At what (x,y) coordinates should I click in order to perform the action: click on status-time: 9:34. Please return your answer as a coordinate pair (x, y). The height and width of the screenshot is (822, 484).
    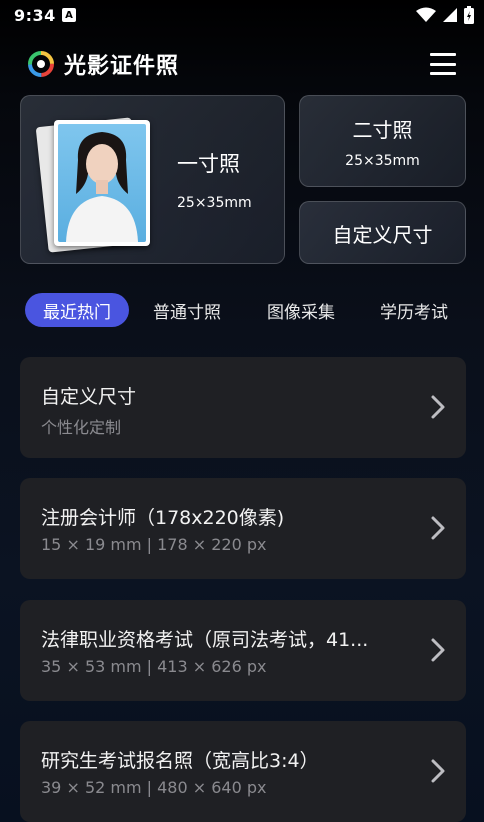
    Looking at the image, I should click on (35, 15).